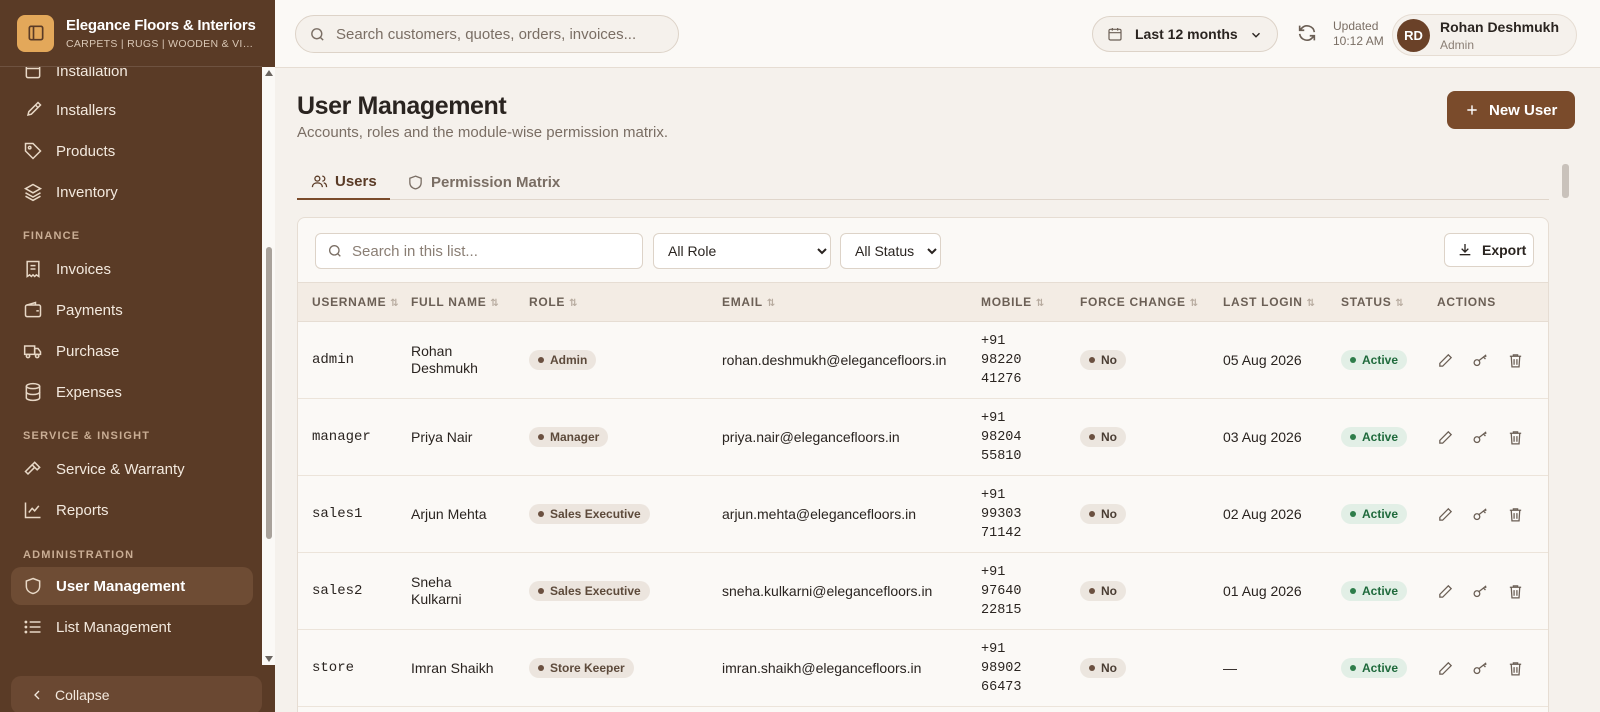  I want to click on col-email: EMAIL ⇅, so click(851, 302).